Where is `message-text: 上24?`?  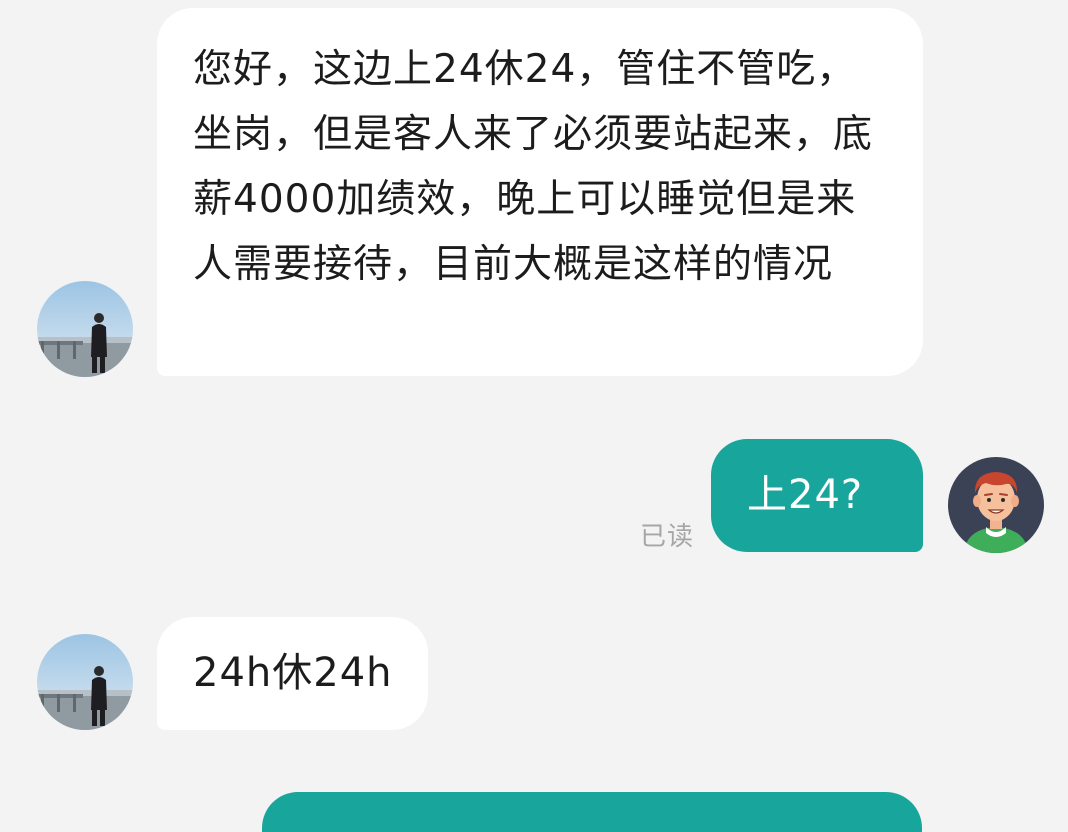 message-text: 上24? is located at coordinates (805, 495).